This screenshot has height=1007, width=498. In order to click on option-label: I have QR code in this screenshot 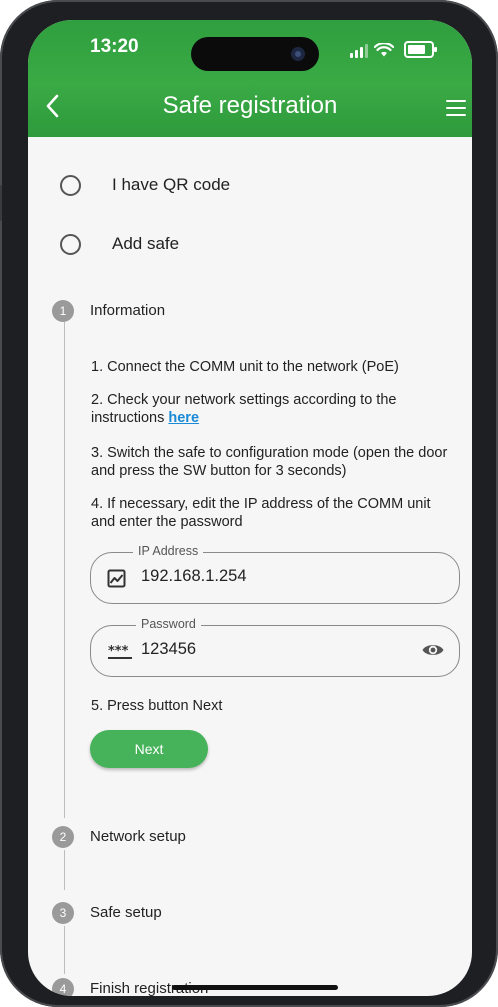, I will do `click(171, 184)`.